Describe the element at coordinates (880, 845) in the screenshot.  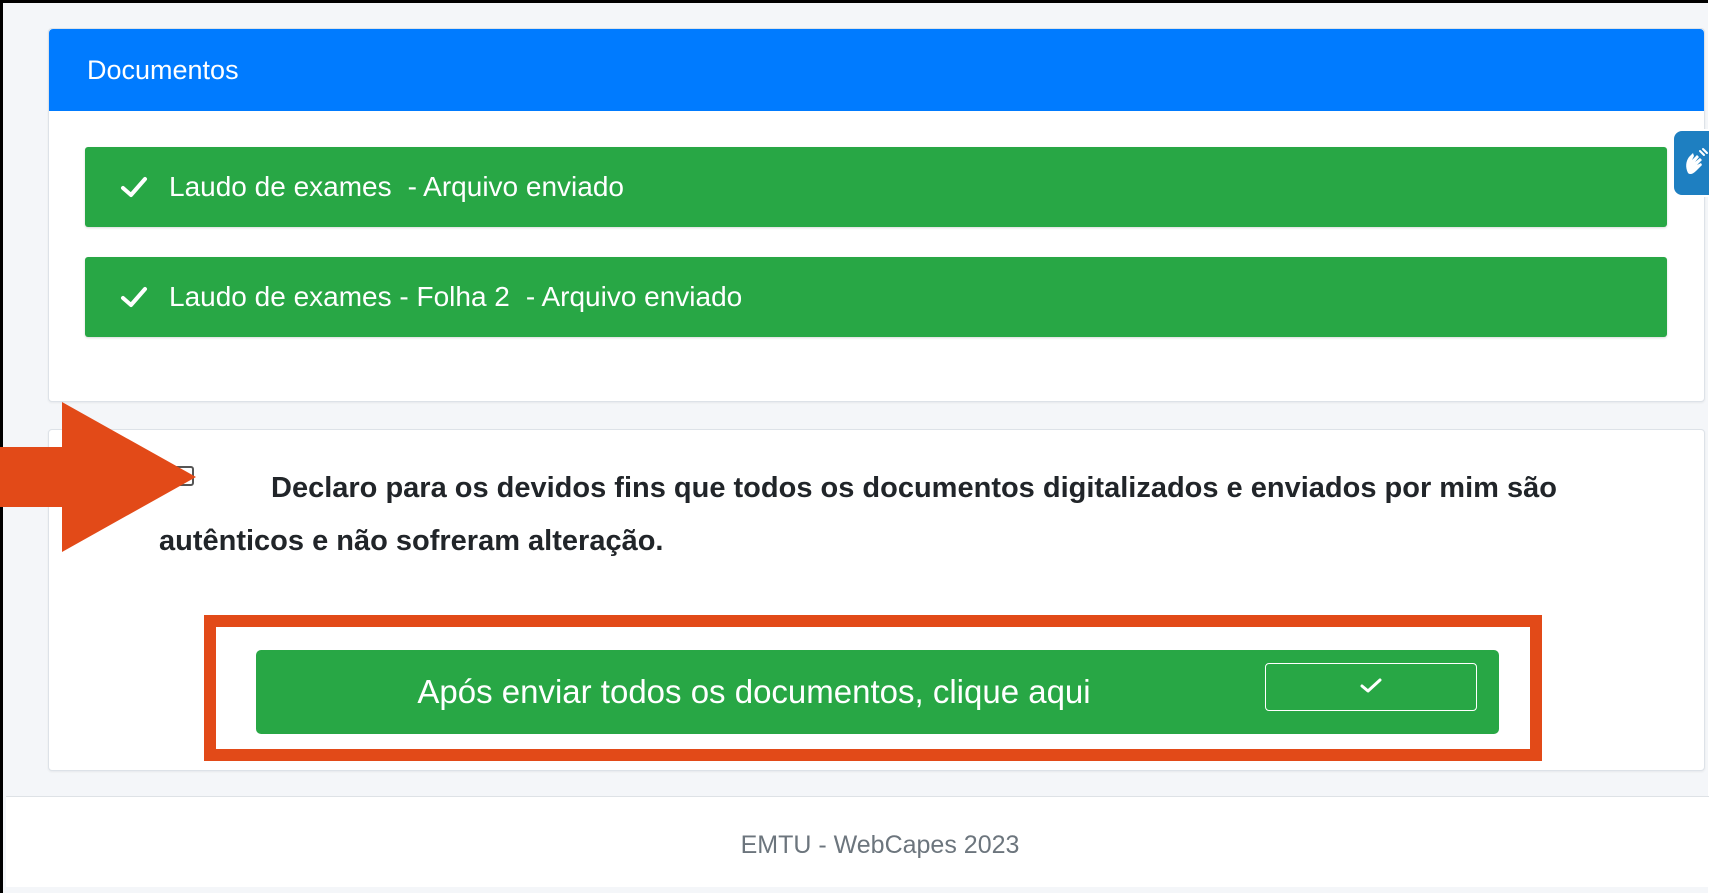
I see `footer-text: EMTU - WebCapes 2023` at that location.